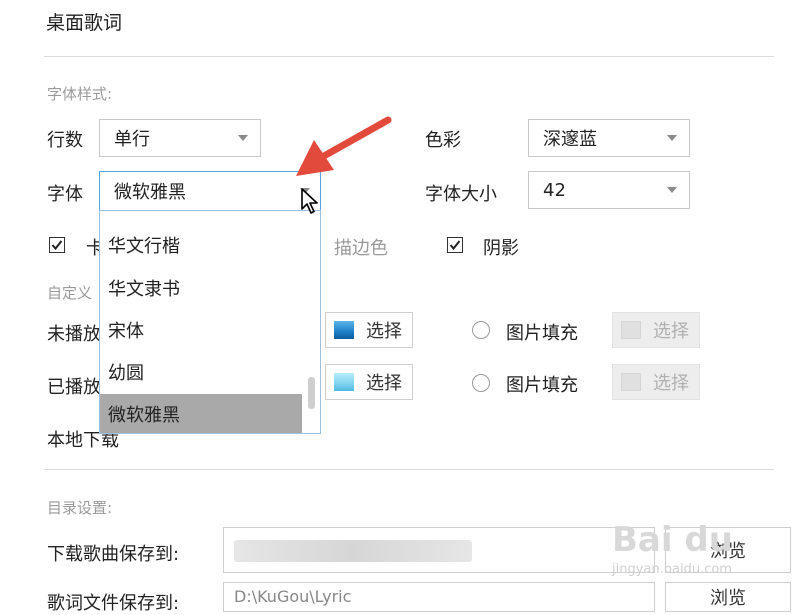 Image resolution: width=800 pixels, height=615 pixels. Describe the element at coordinates (80, 94) in the screenshot. I see `font-style-section-title: 字体样式:` at that location.